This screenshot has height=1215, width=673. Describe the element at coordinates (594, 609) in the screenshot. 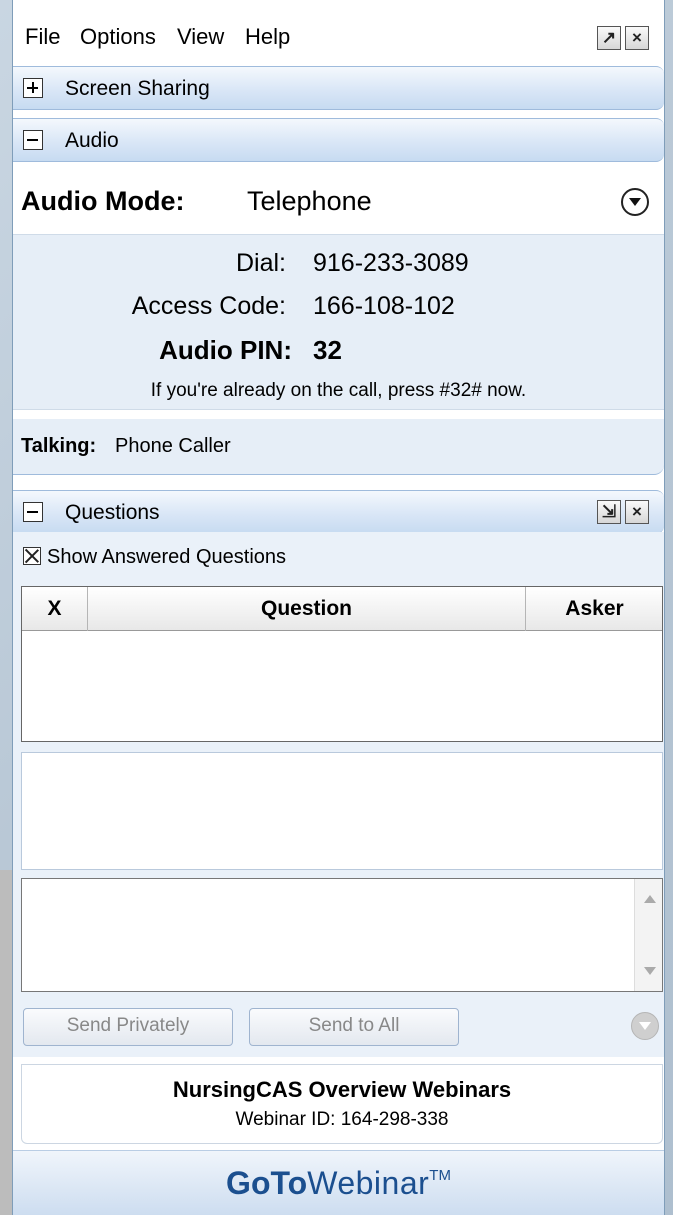

I see `column-asker: Asker` at that location.